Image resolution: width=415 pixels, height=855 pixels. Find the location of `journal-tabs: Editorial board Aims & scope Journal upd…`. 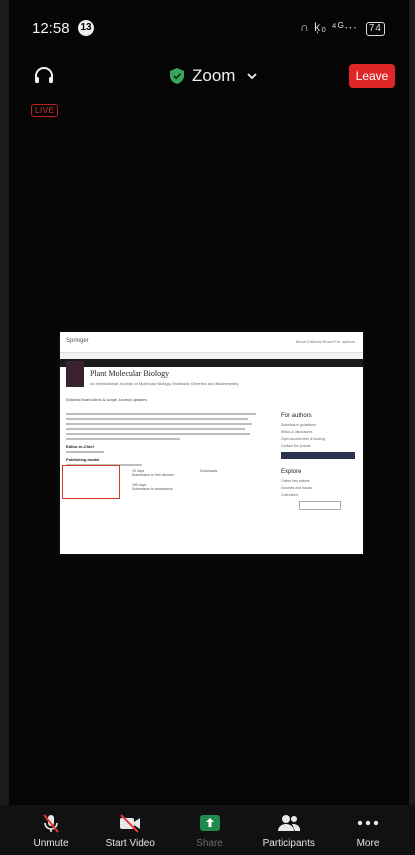

journal-tabs: Editorial board Aims & scope Journal upd… is located at coordinates (106, 399).